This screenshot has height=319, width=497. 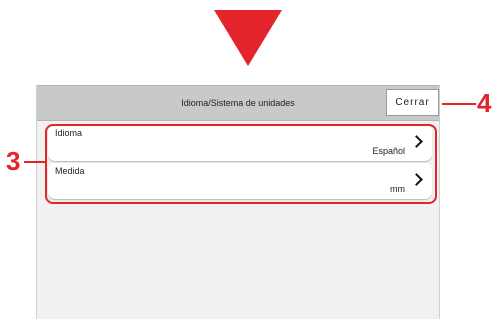 What do you see at coordinates (412, 102) in the screenshot?
I see `close-button: Cerrar` at bounding box center [412, 102].